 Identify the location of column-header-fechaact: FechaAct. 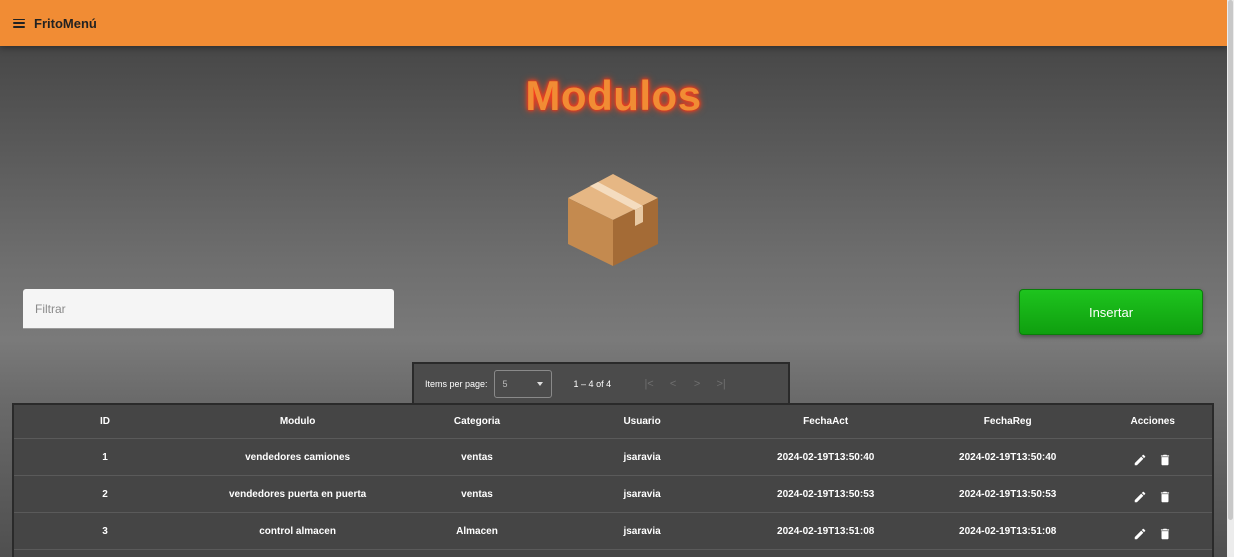
(825, 422).